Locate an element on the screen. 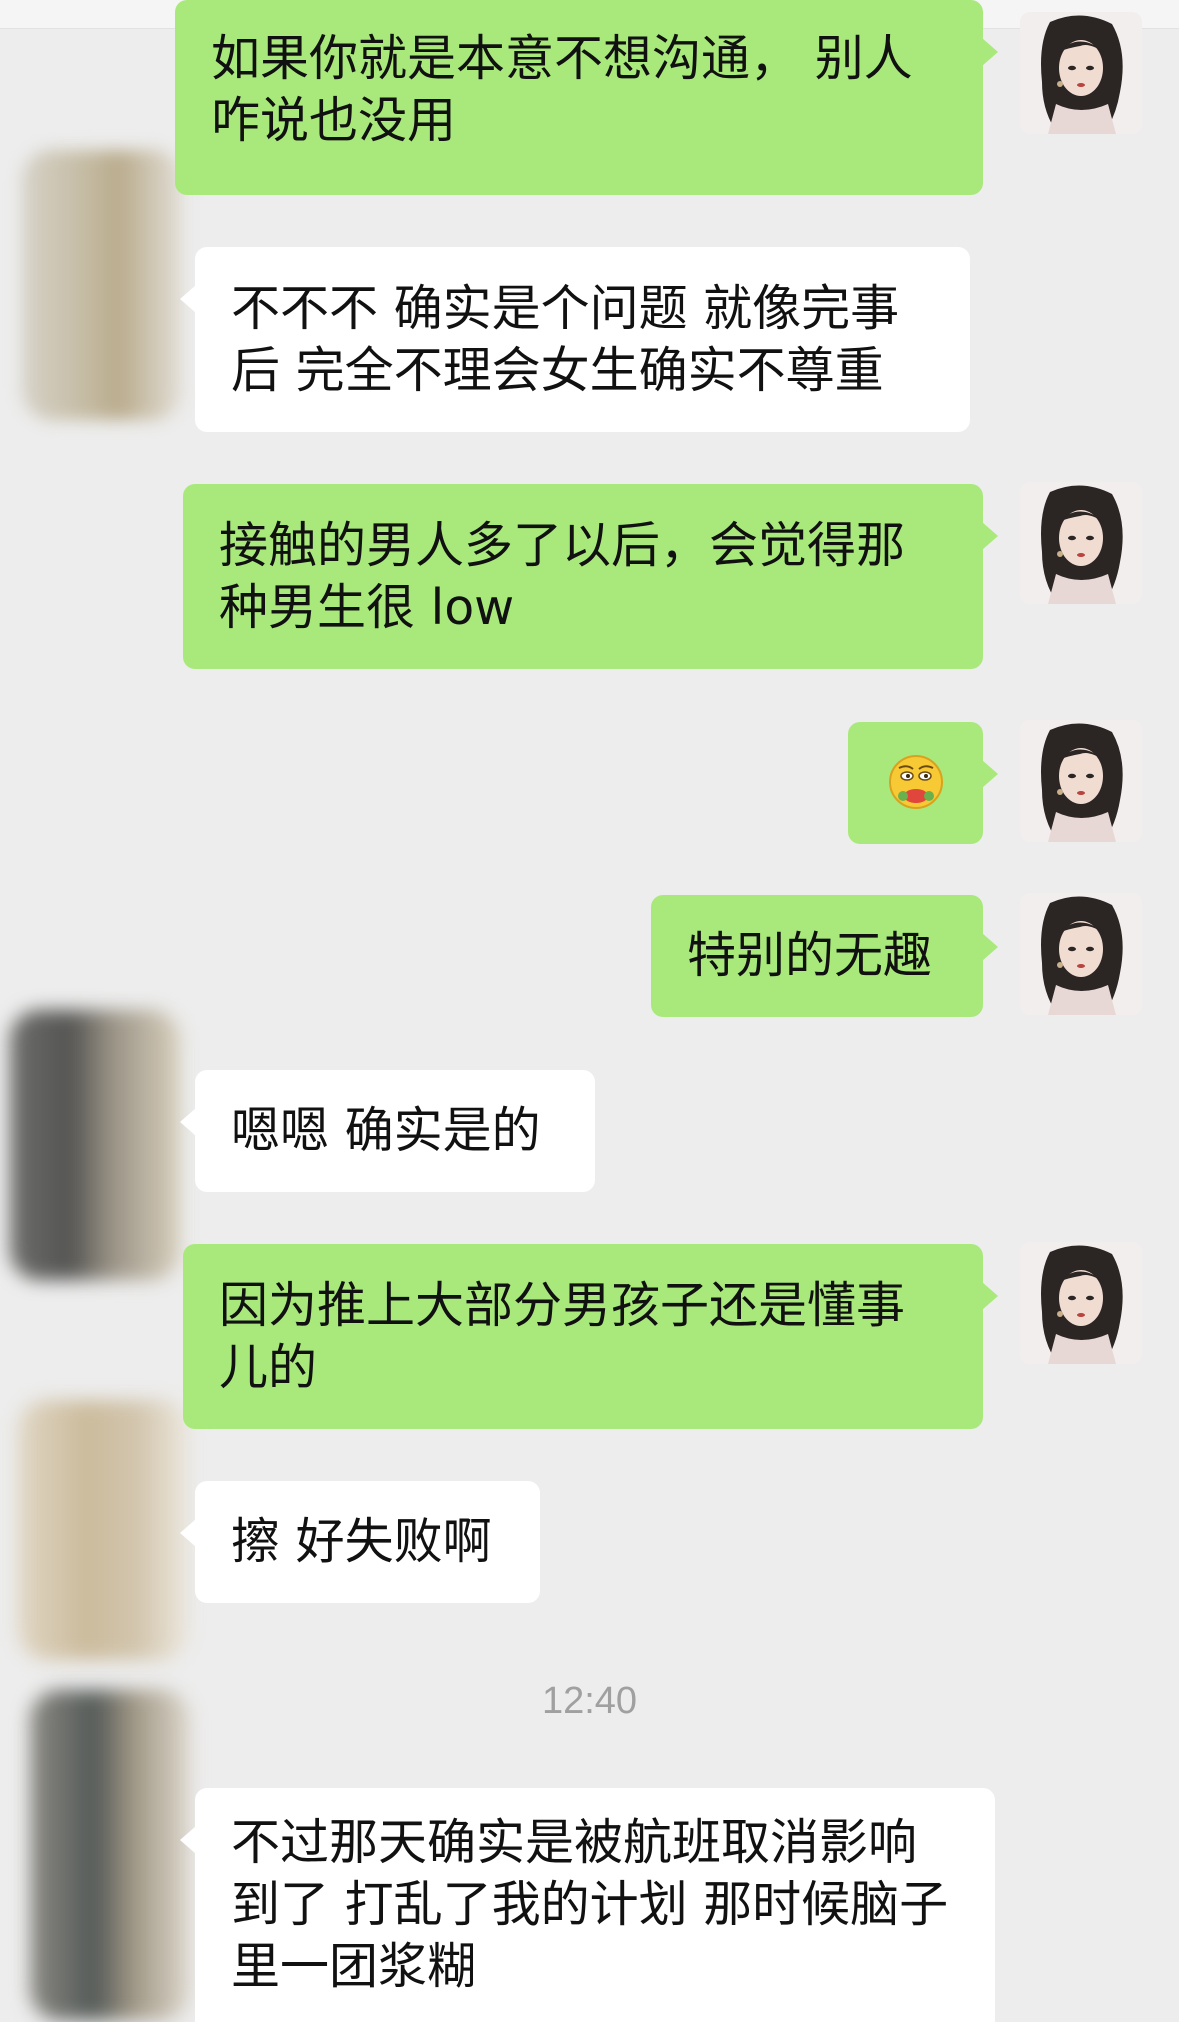  message-text: 因为推上大部分男孩子还是懂事儿的 is located at coordinates (562, 1336).